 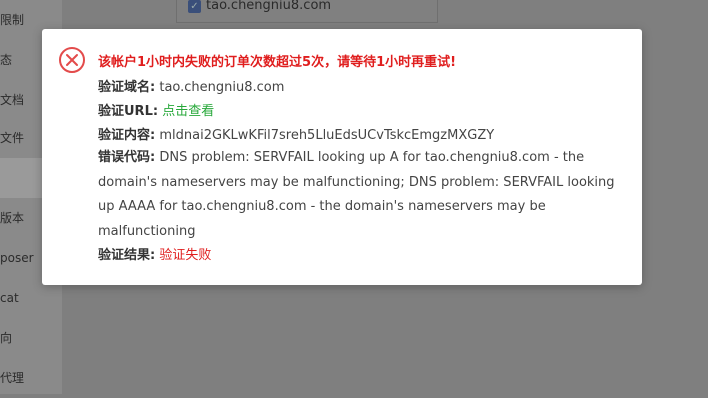 What do you see at coordinates (127, 87) in the screenshot?
I see `domain-label: 验证域名:` at bounding box center [127, 87].